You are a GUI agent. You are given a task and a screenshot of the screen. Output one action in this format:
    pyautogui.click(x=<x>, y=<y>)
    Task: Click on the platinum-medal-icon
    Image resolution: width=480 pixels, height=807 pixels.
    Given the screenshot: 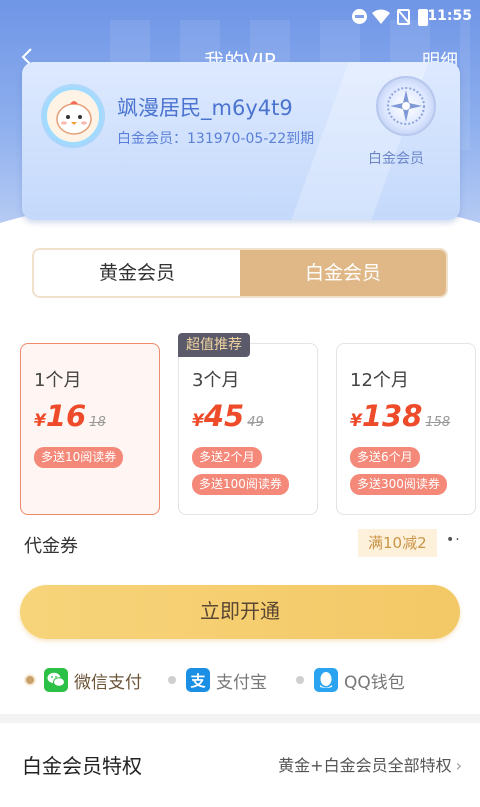 What is the action you would take?
    pyautogui.click(x=406, y=106)
    